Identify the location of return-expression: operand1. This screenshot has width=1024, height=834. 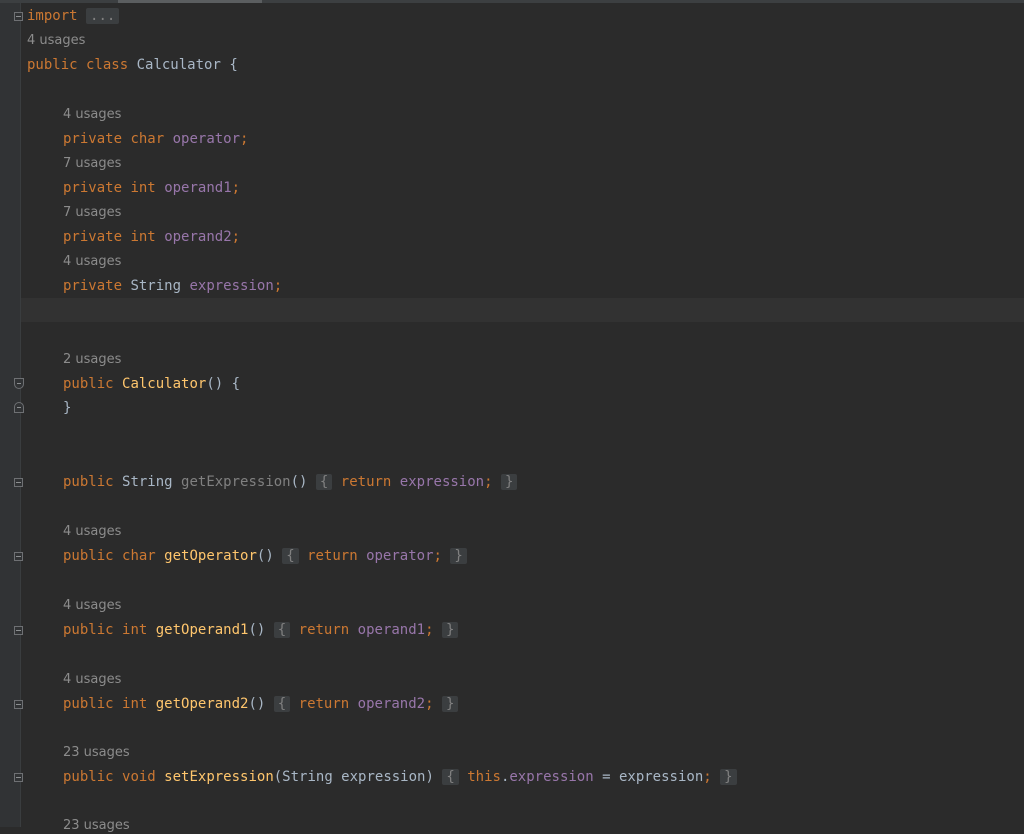
(391, 630).